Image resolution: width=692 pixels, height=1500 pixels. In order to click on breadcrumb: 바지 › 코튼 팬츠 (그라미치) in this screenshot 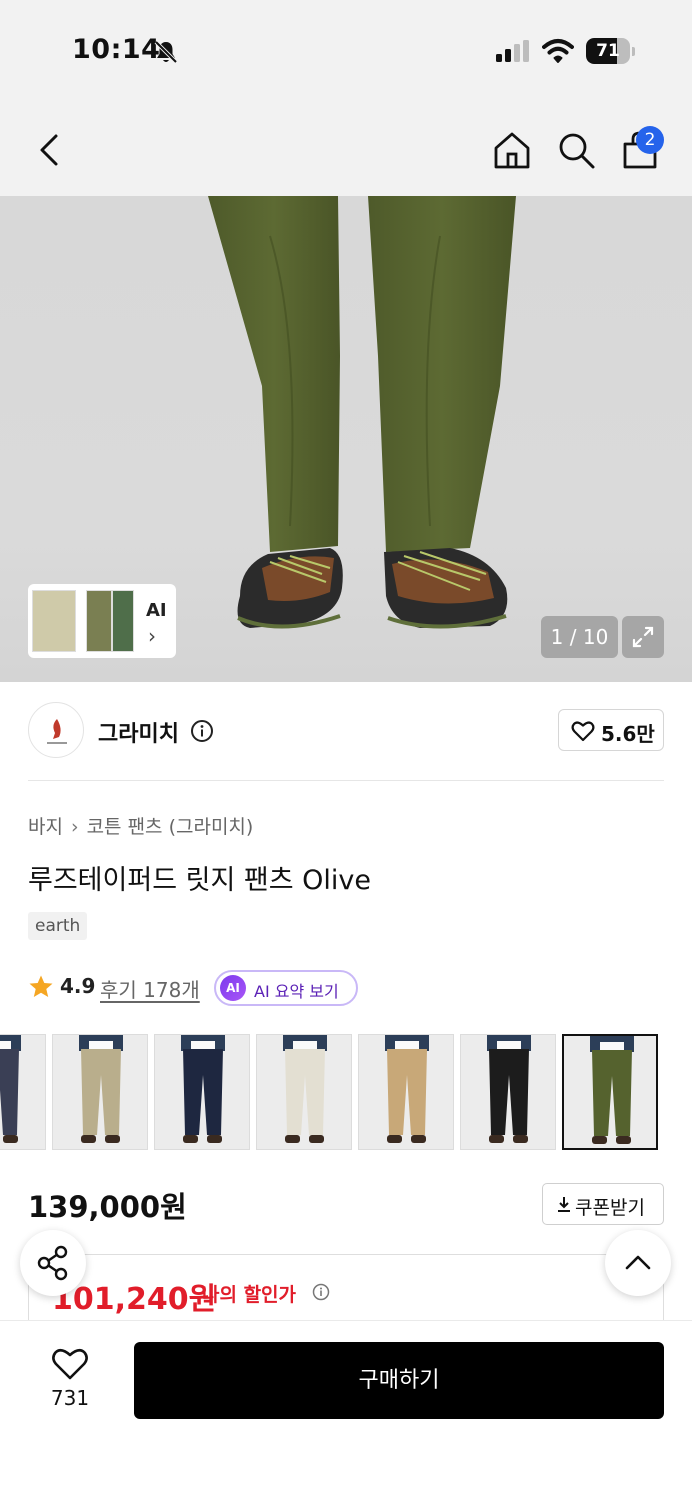, I will do `click(140, 825)`.